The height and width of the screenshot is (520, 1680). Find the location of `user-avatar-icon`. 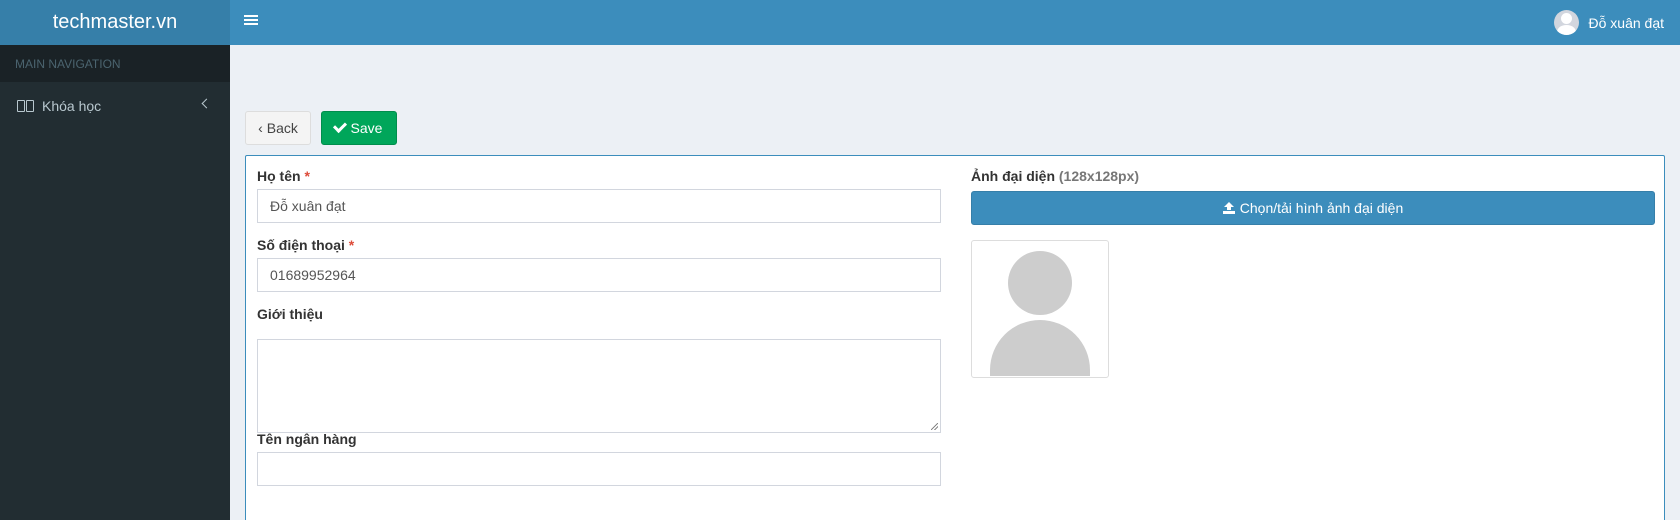

user-avatar-icon is located at coordinates (1566, 22).